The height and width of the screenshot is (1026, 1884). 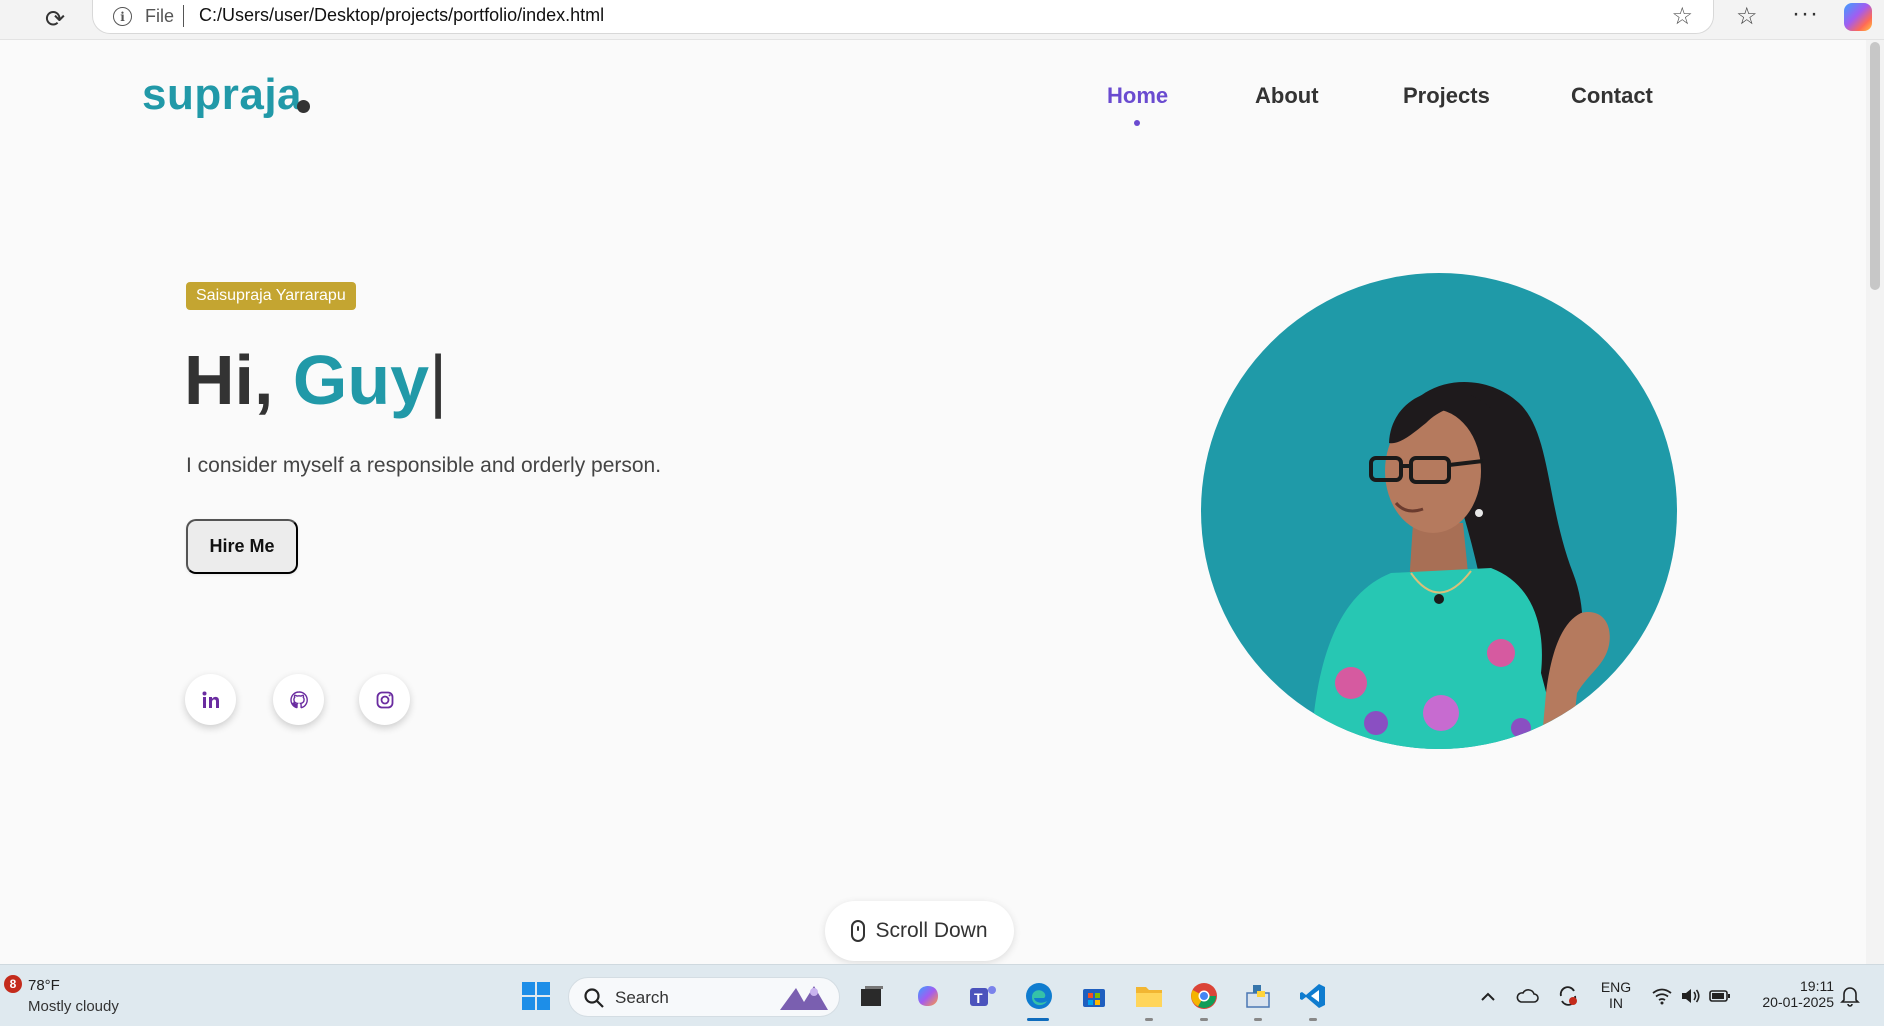 I want to click on region-code: IN, so click(x=1616, y=1003).